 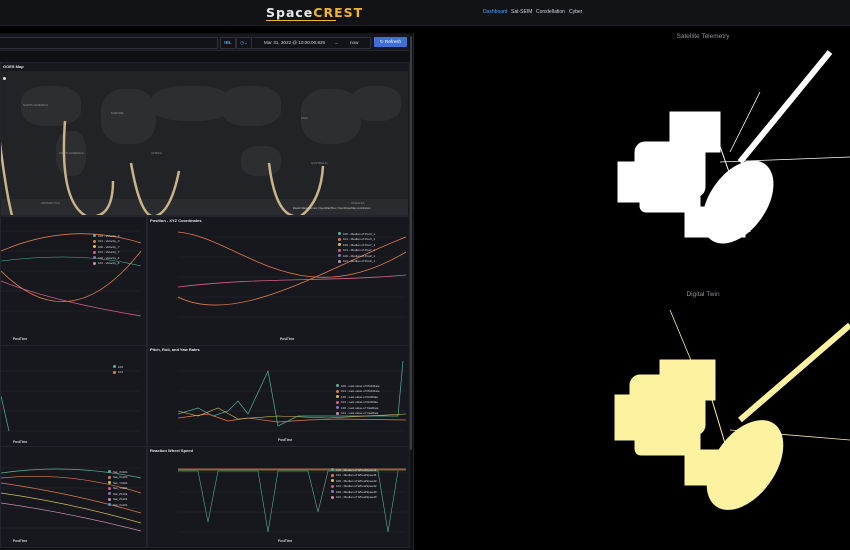 I want to click on brand-logo: SpaceCREST, so click(x=314, y=12).